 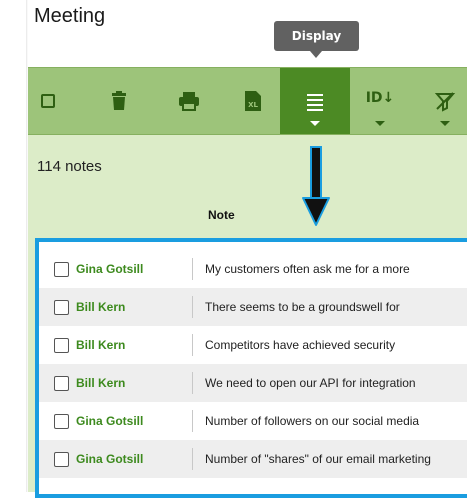 What do you see at coordinates (253, 105) in the screenshot?
I see `excel-icon-text: XL` at bounding box center [253, 105].